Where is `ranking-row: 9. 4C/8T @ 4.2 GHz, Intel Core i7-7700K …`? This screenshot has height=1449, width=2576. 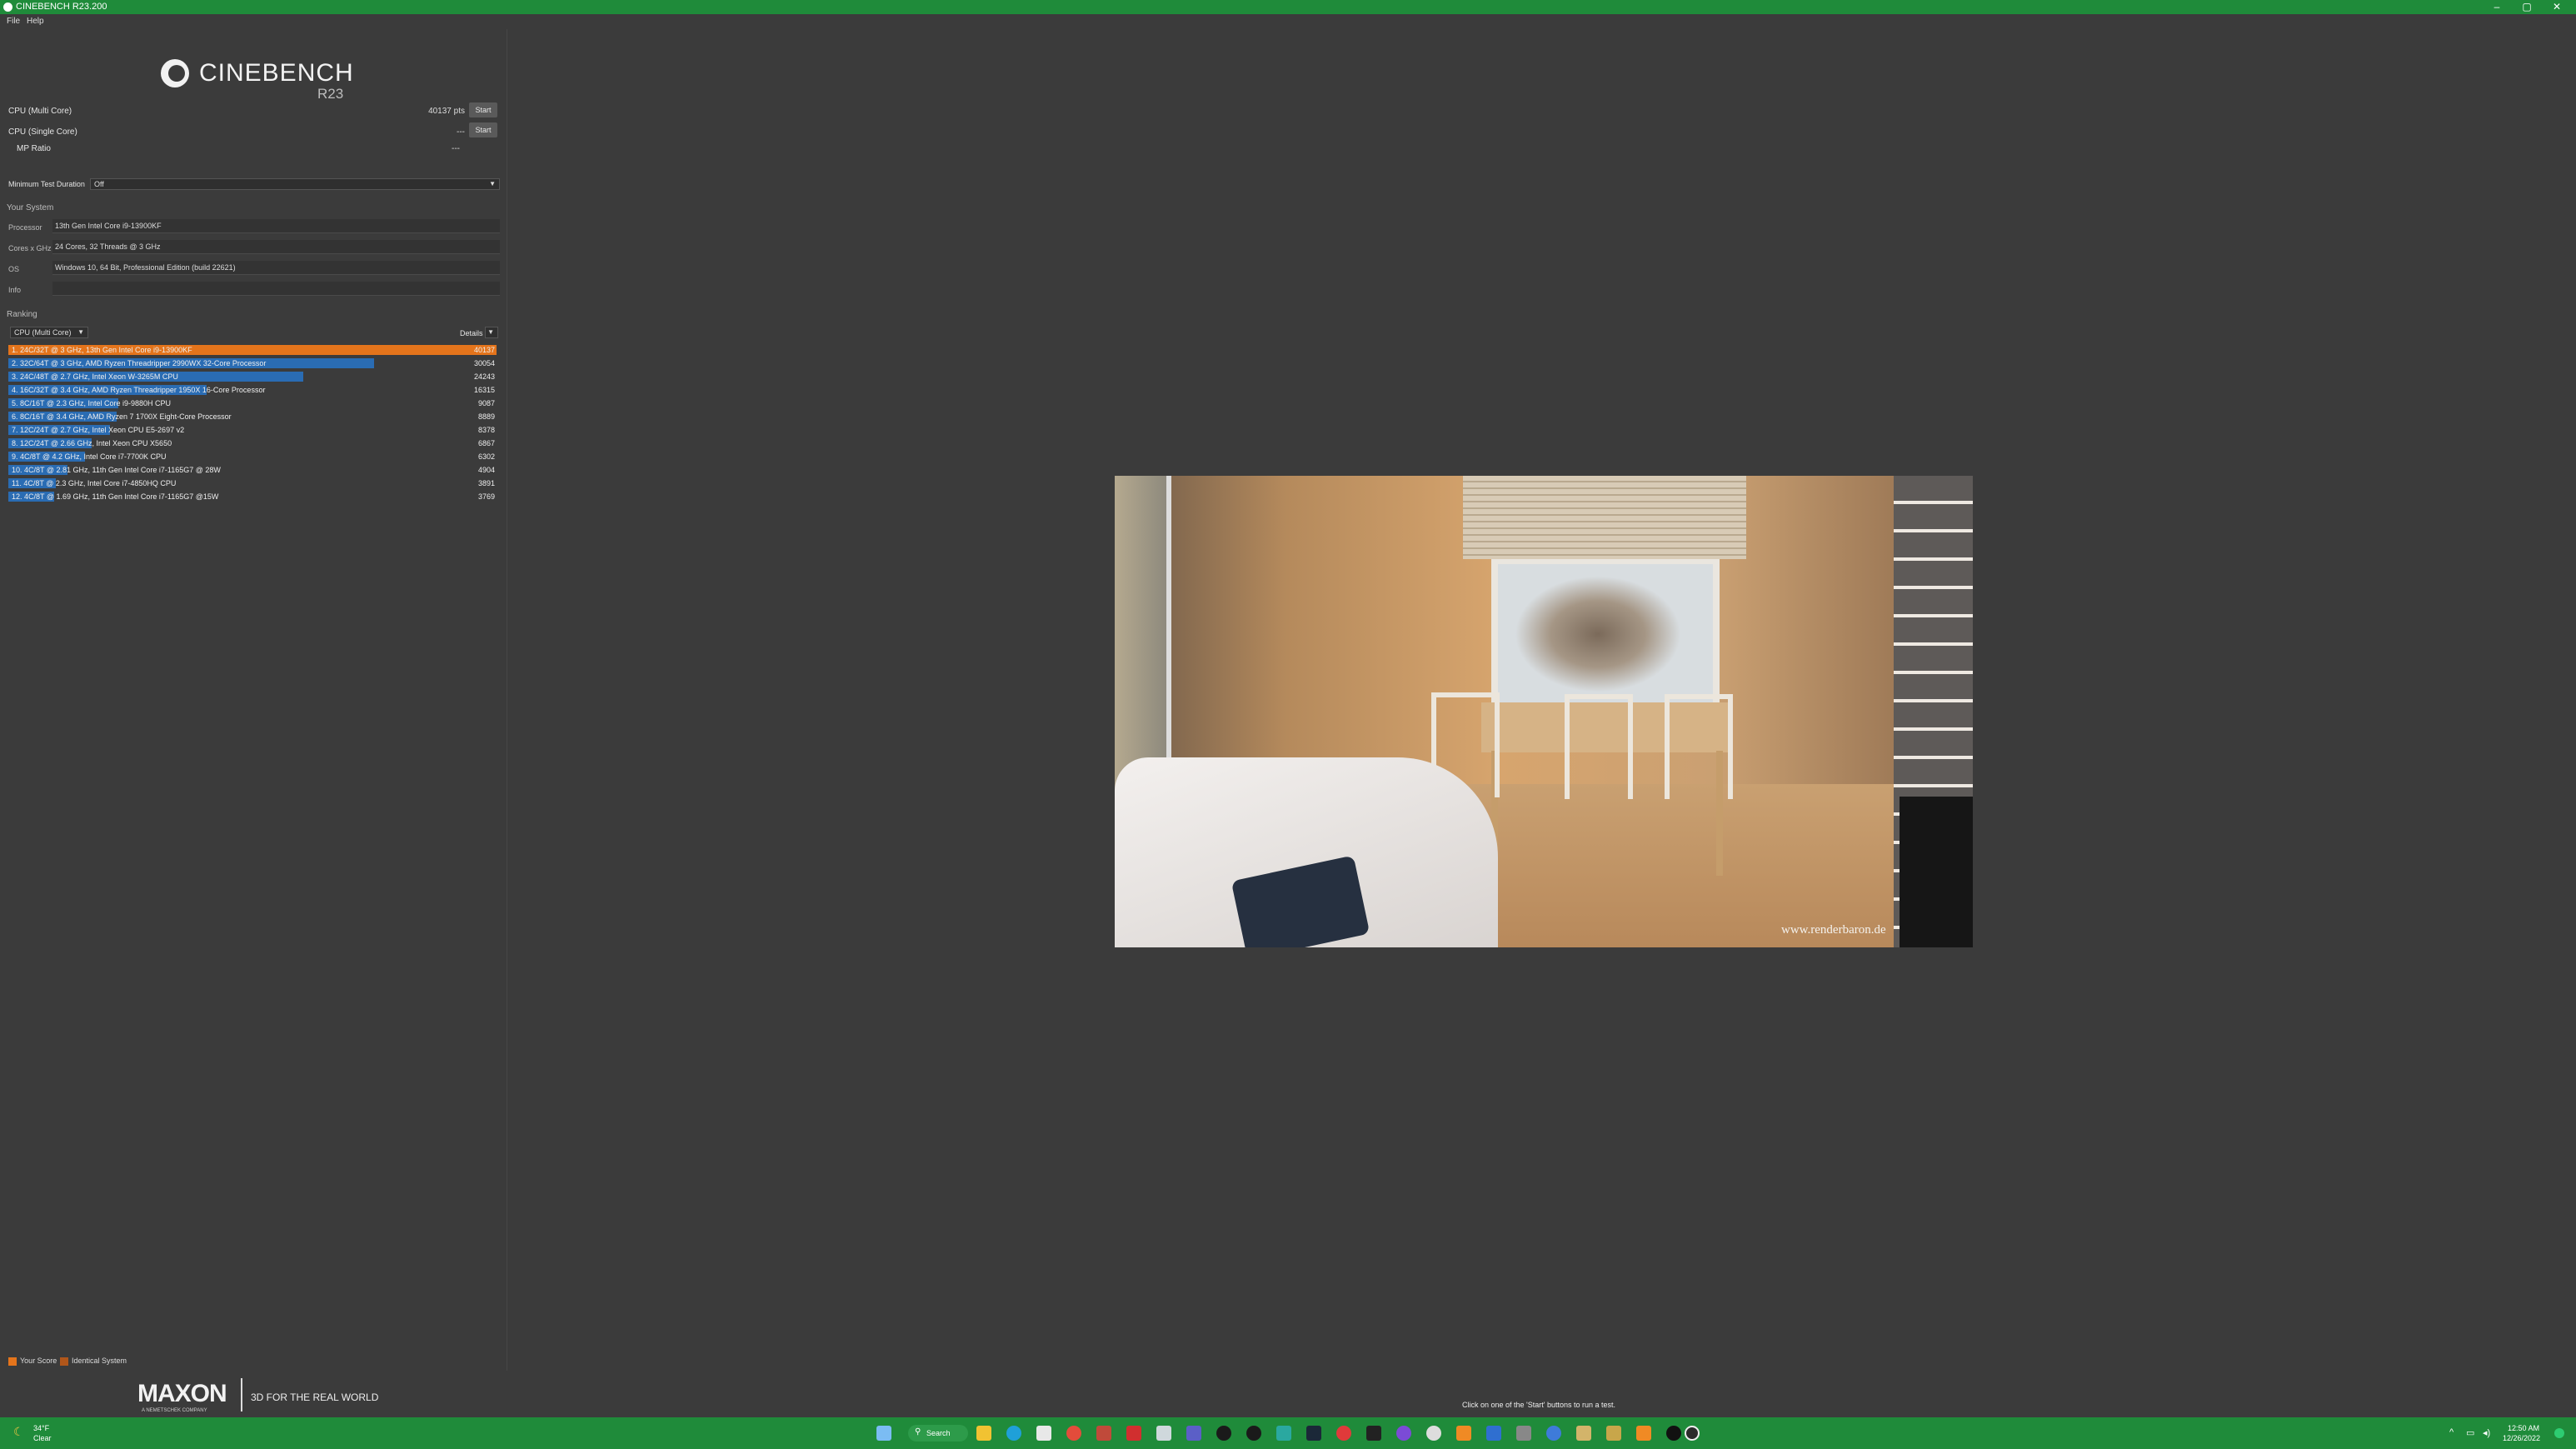
ranking-row: 9. 4C/8T @ 4.2 GHz, Intel Core i7-7700K … is located at coordinates (252, 457).